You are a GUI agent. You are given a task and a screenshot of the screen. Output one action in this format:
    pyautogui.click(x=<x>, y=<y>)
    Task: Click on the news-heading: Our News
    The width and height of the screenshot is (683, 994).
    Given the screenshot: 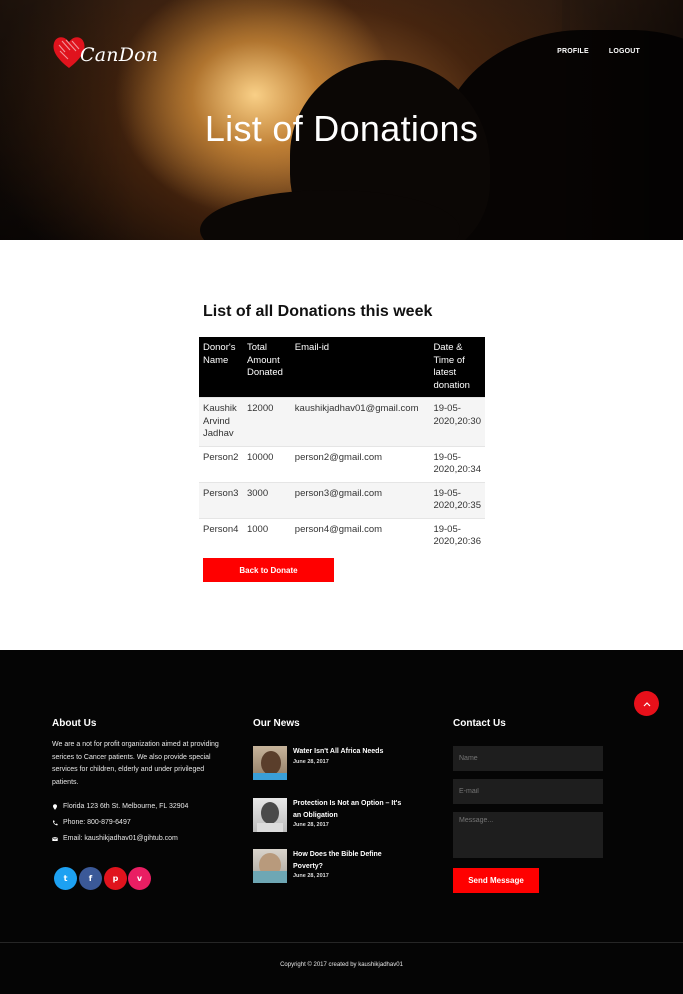 What is the action you would take?
    pyautogui.click(x=276, y=723)
    